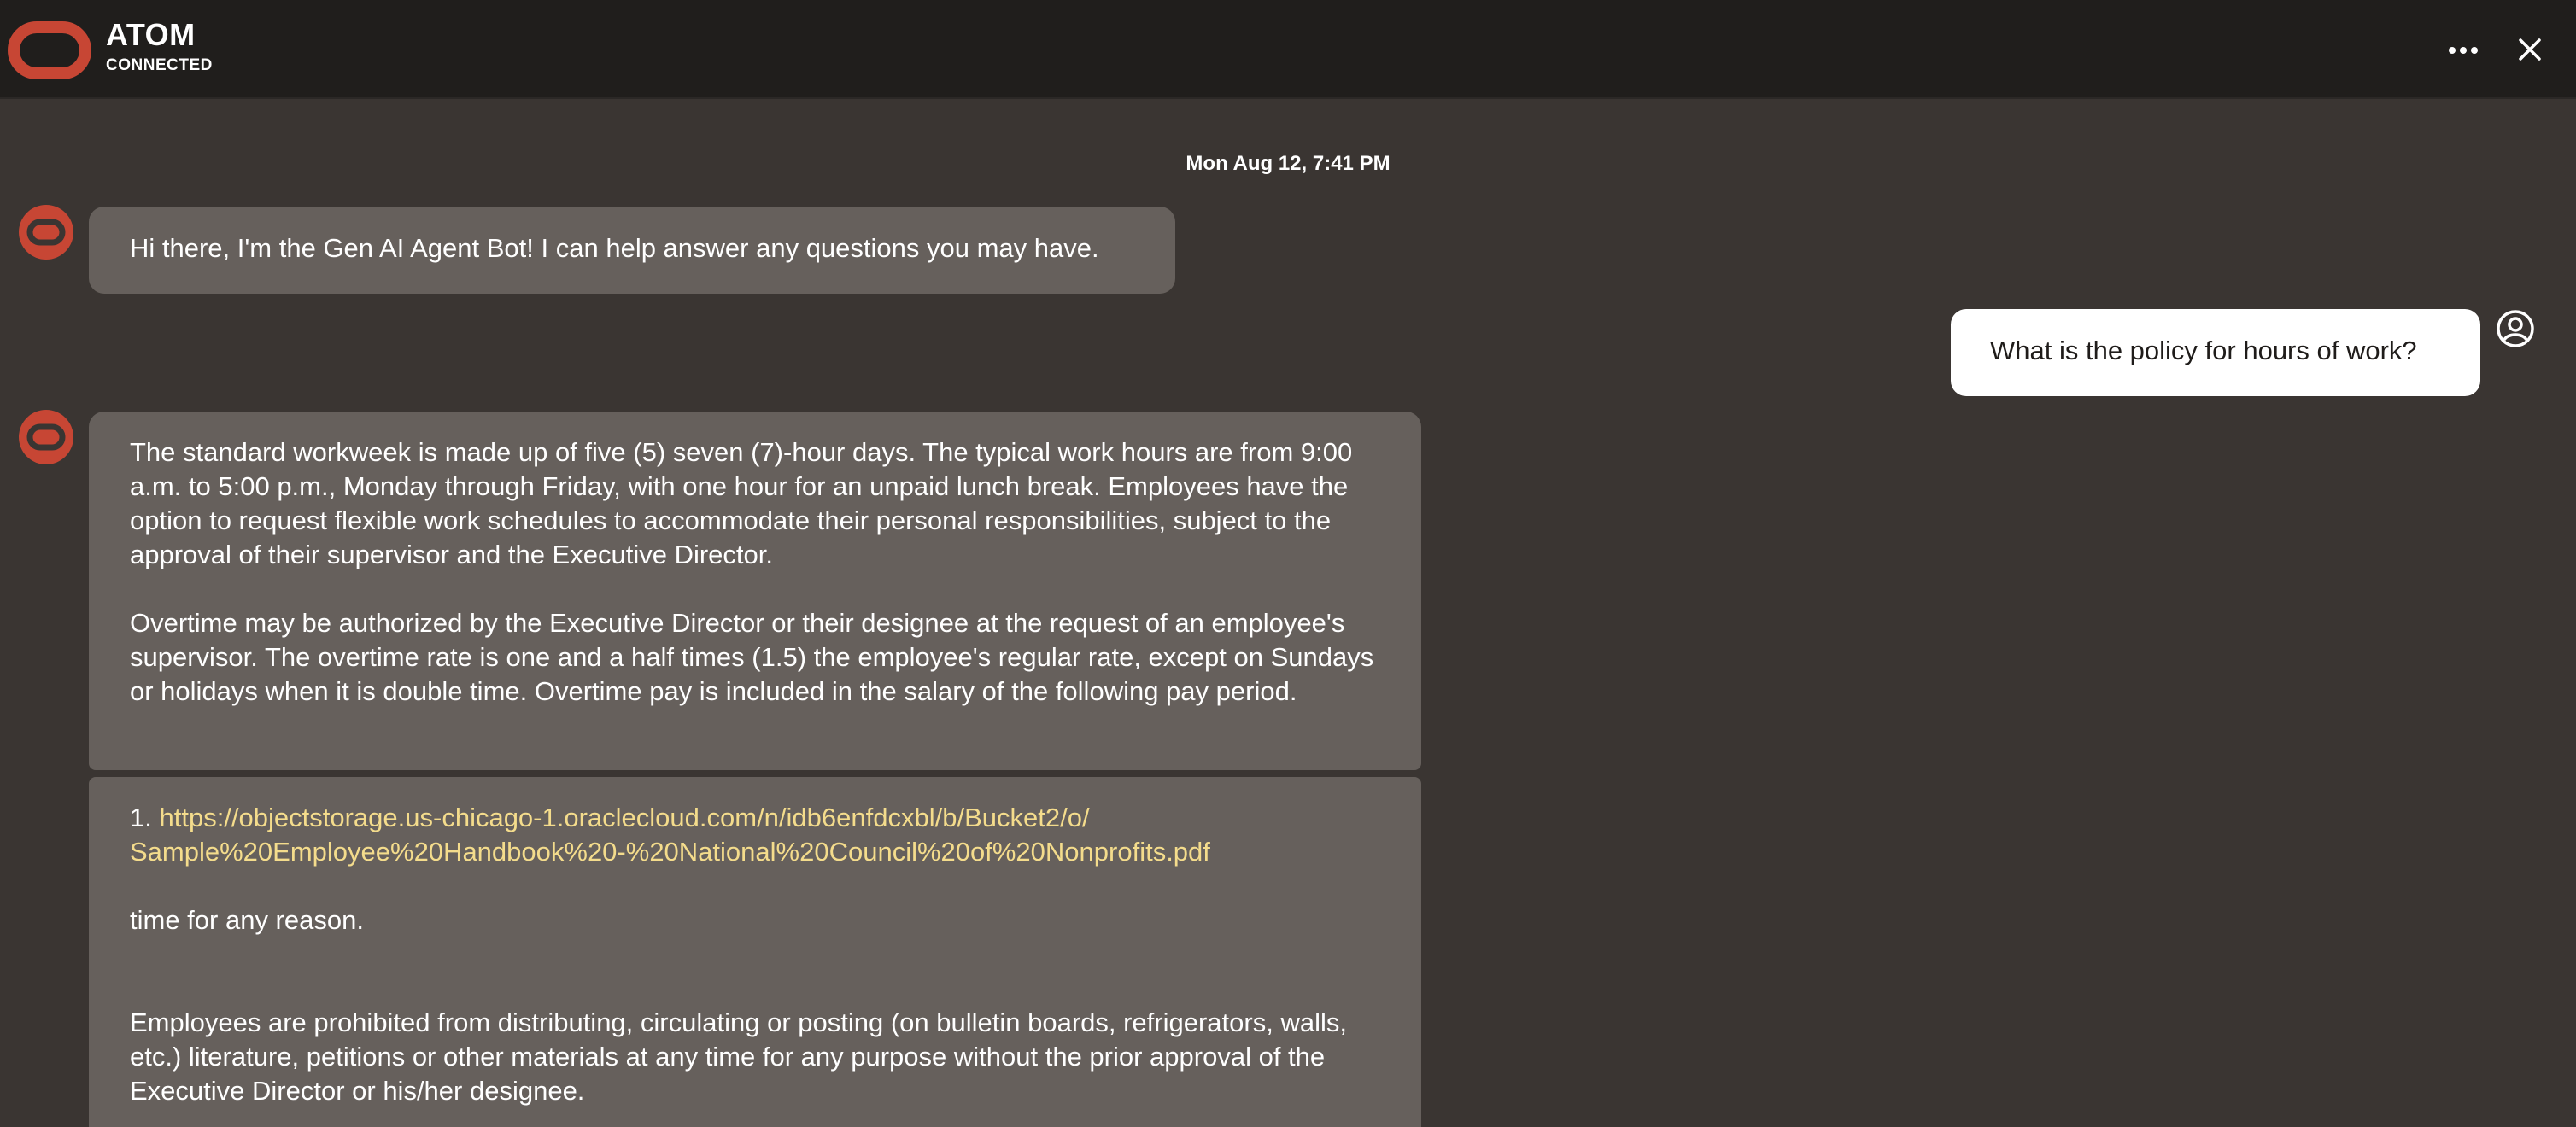 The height and width of the screenshot is (1127, 2576). I want to click on chat-header: ATOM CONNECTED, so click(1288, 49).